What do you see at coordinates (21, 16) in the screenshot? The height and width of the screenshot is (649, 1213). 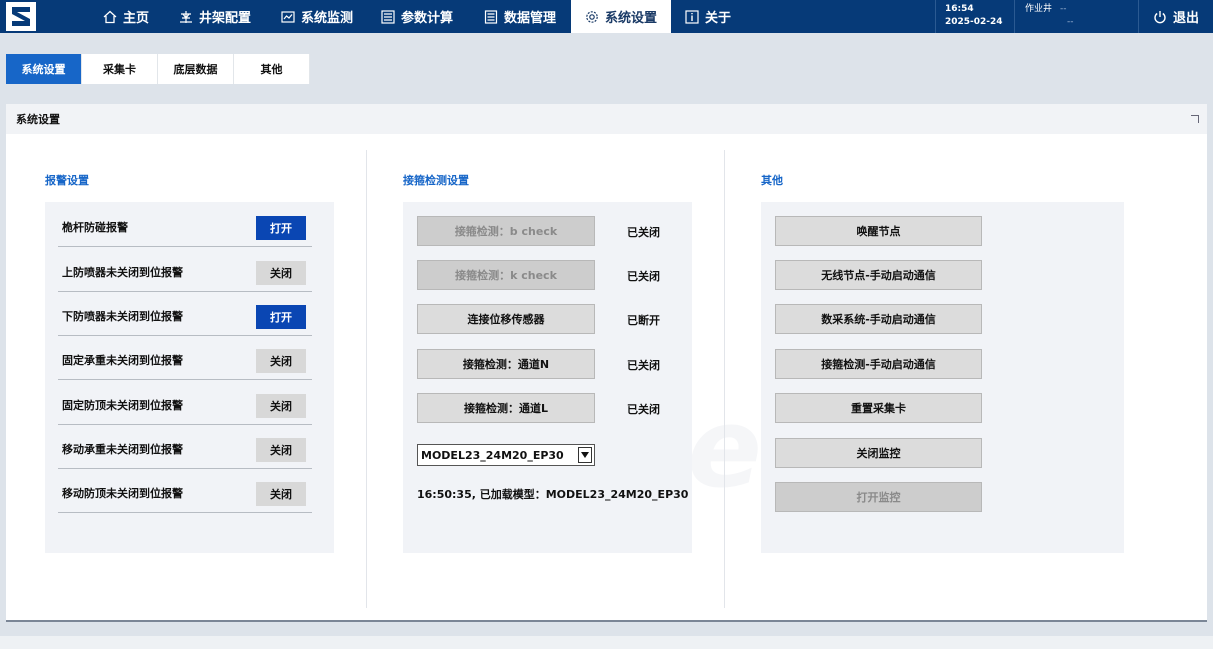 I see `company-logo` at bounding box center [21, 16].